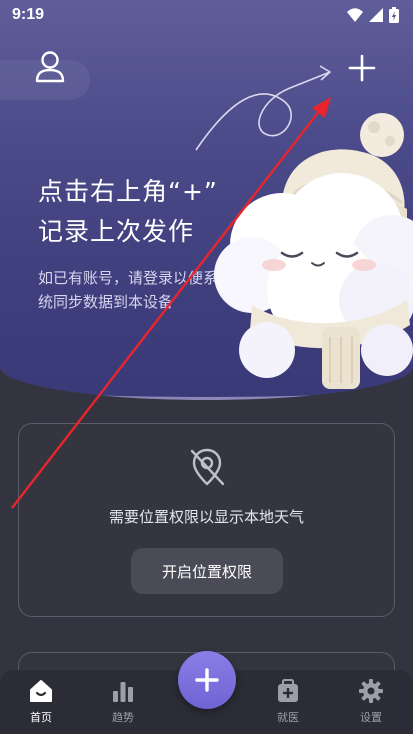  I want to click on hero-title-line1: 点击右上角“+”, so click(128, 191).